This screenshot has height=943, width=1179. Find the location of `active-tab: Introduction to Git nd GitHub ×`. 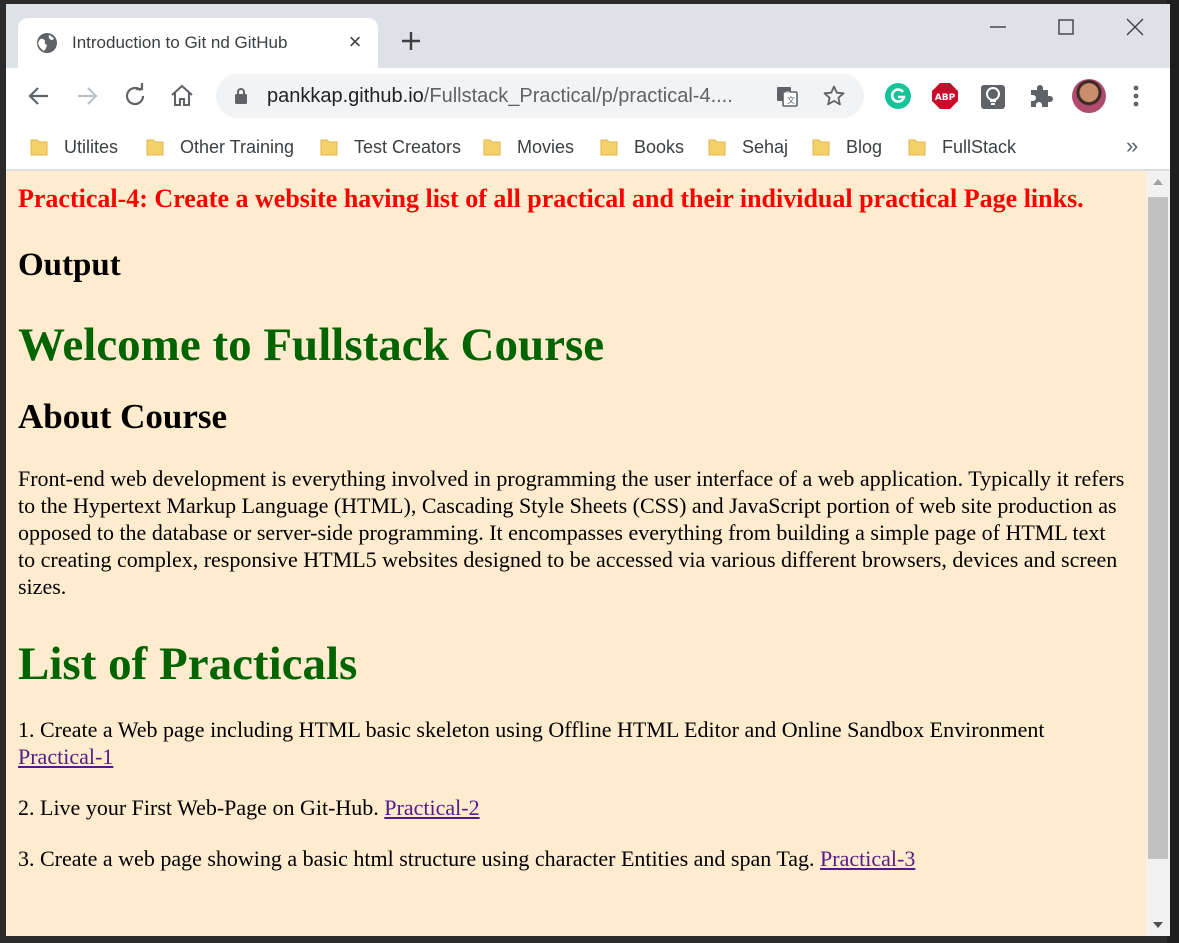

active-tab: Introduction to Git nd GitHub × is located at coordinates (198, 44).